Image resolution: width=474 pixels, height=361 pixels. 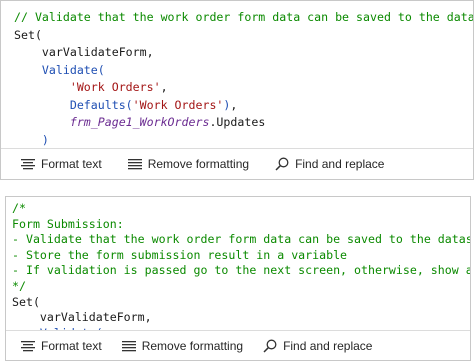 I want to click on code-line: */, so click(x=241, y=287).